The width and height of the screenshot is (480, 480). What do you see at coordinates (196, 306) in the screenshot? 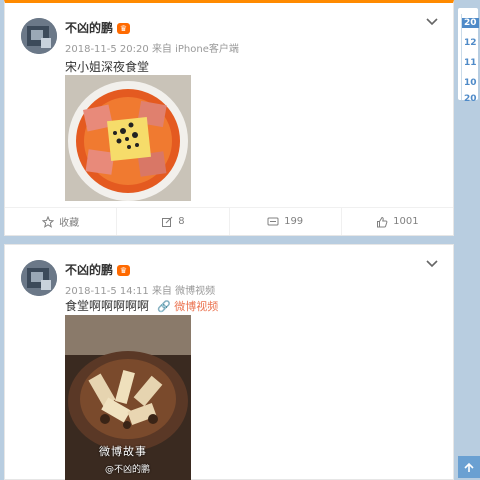
I see `video-link-label: 微博视频` at bounding box center [196, 306].